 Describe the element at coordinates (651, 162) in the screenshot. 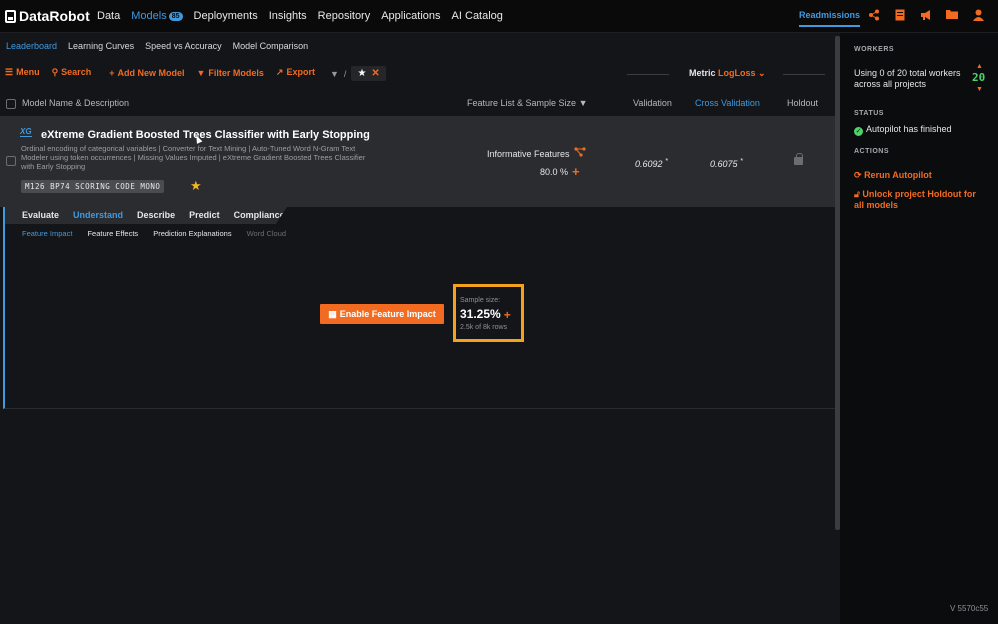

I see `validation-score: 0.6092 *` at that location.